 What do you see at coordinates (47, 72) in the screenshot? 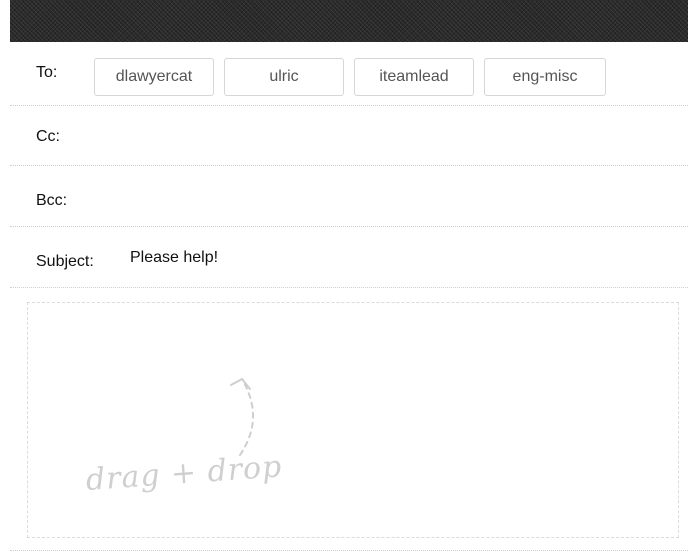
I see `to-label: To:` at bounding box center [47, 72].